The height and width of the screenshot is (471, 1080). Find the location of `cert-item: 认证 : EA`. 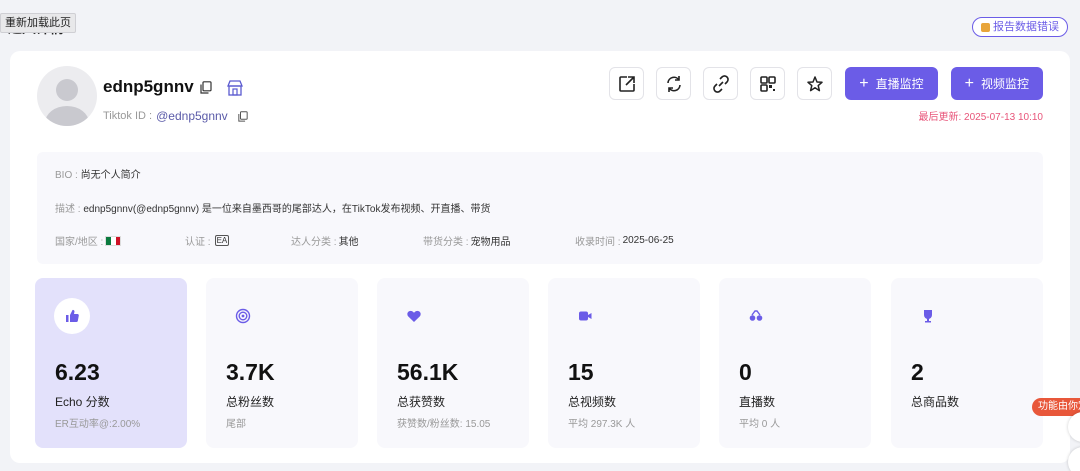

cert-item: 认证 : EA is located at coordinates (207, 240).